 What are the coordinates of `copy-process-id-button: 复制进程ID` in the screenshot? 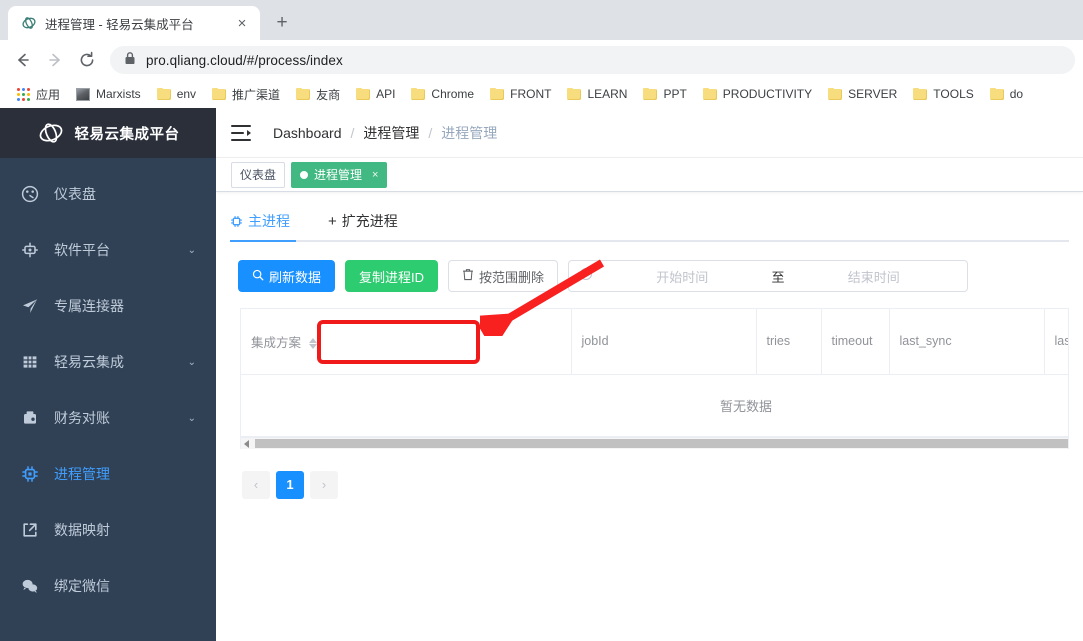 It's located at (392, 276).